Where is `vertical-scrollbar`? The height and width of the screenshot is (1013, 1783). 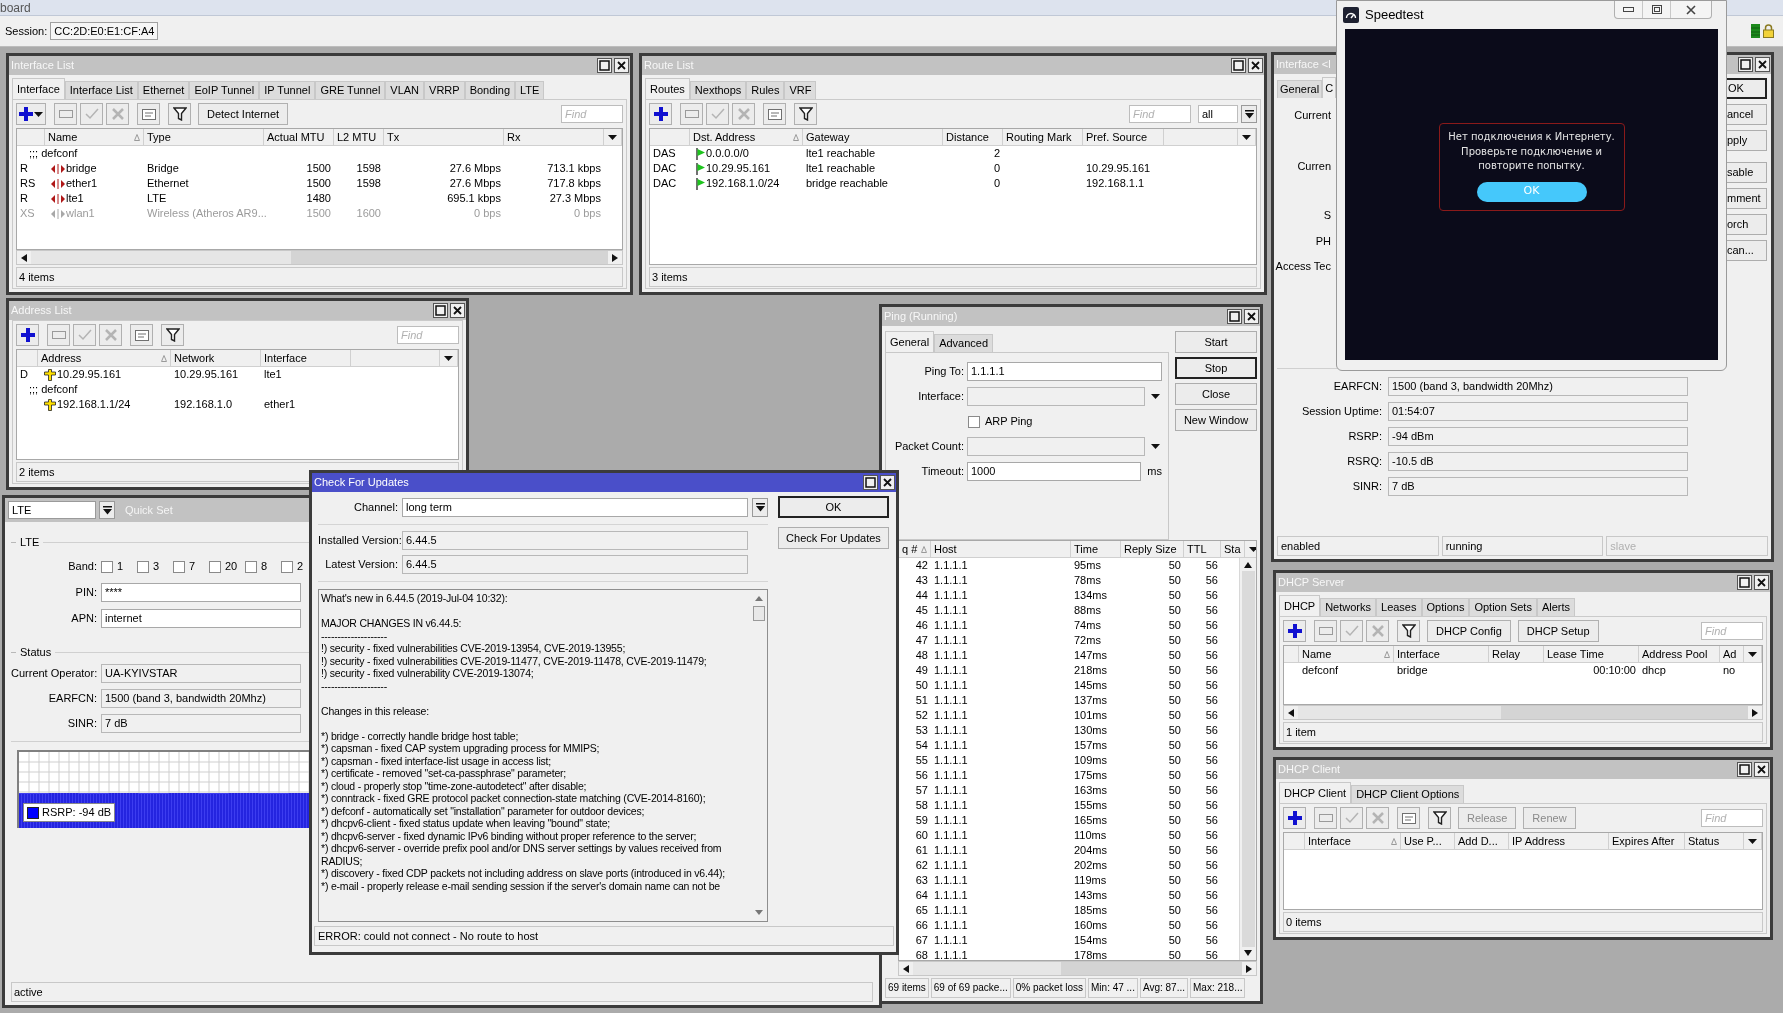
vertical-scrollbar is located at coordinates (1247, 759).